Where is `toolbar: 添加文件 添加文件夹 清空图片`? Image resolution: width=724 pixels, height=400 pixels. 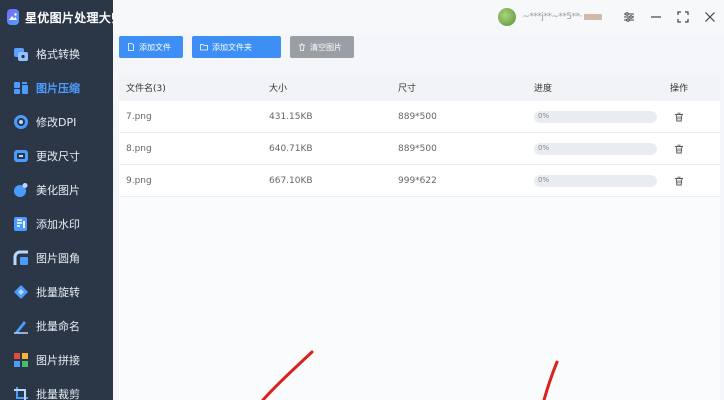 toolbar: 添加文件 添加文件夹 清空图片 is located at coordinates (236, 47).